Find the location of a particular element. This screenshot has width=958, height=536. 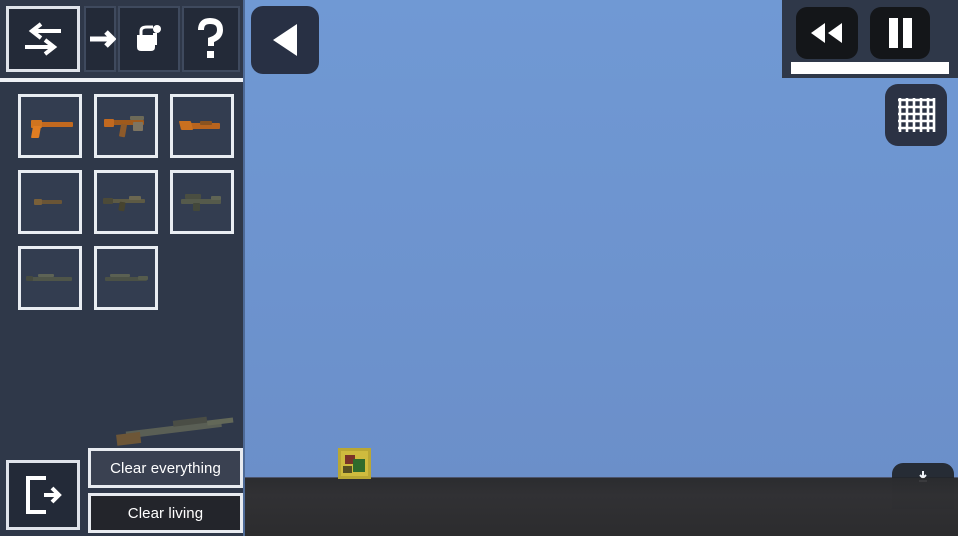

exit-door-icon is located at coordinates (43, 495).